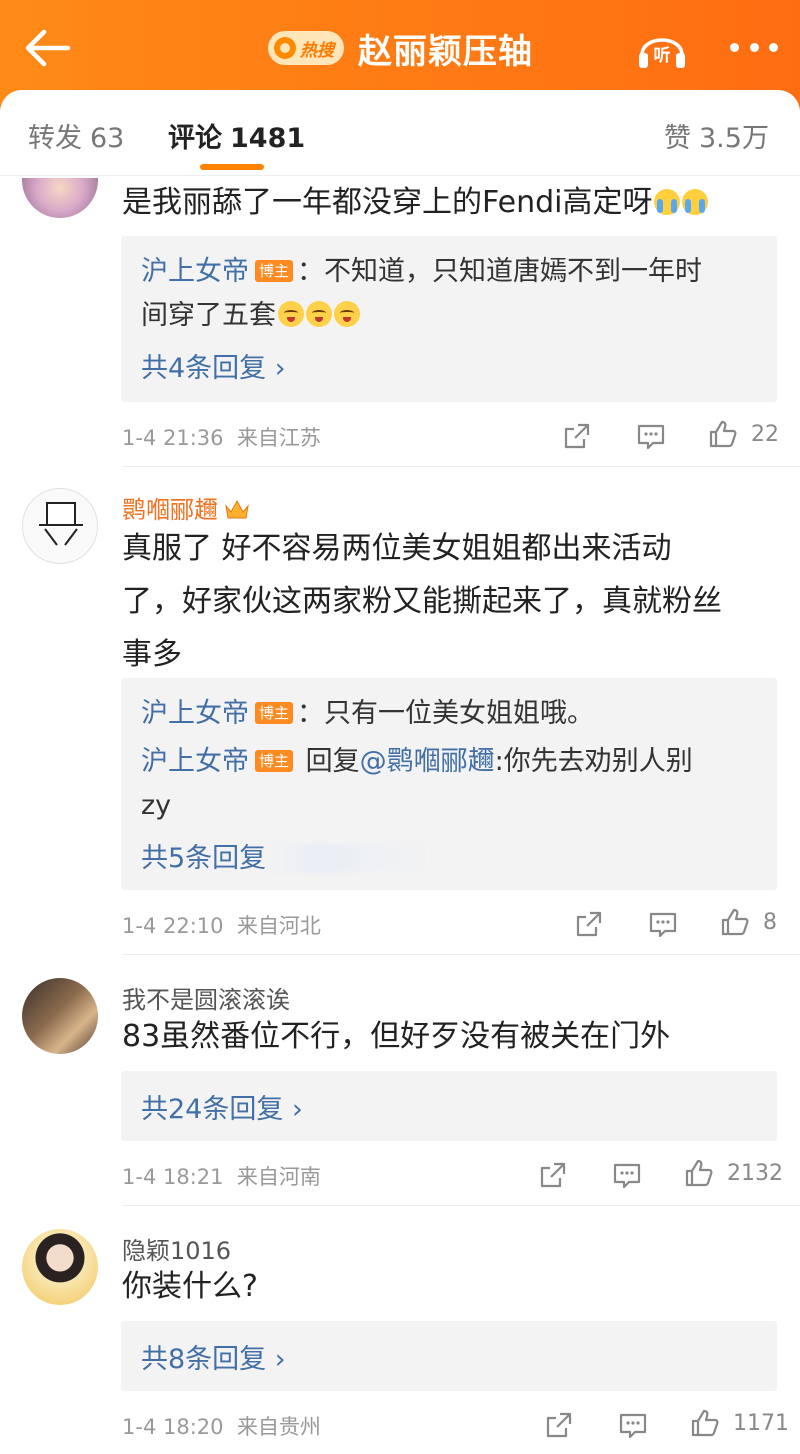 This screenshot has height=1454, width=800. I want to click on more-replies-link: 共4条回复 ›, so click(213, 365).